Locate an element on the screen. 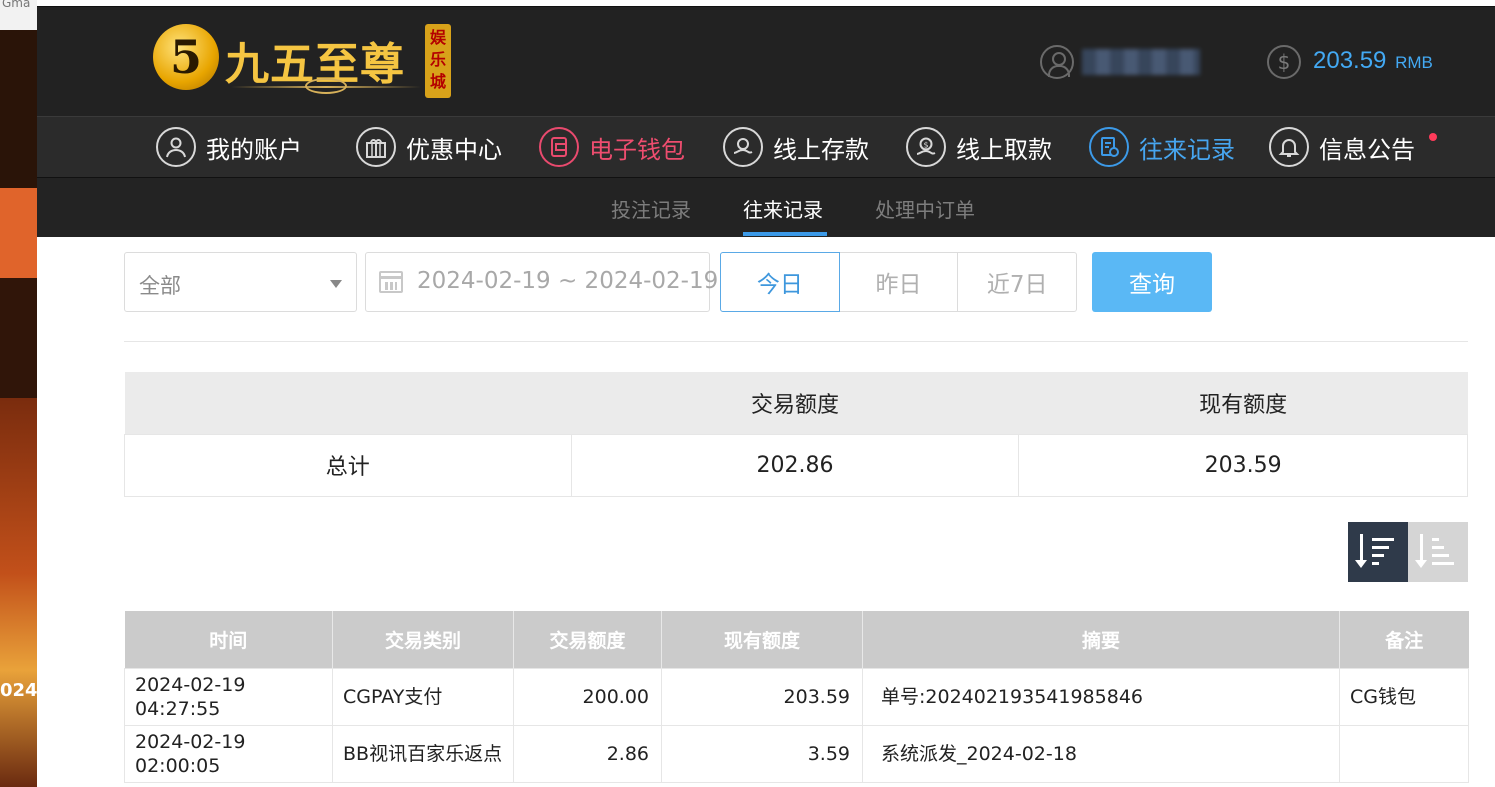 The height and width of the screenshot is (787, 1495). site-logo: 5 九五至尊 娱乐城 is located at coordinates (303, 62).